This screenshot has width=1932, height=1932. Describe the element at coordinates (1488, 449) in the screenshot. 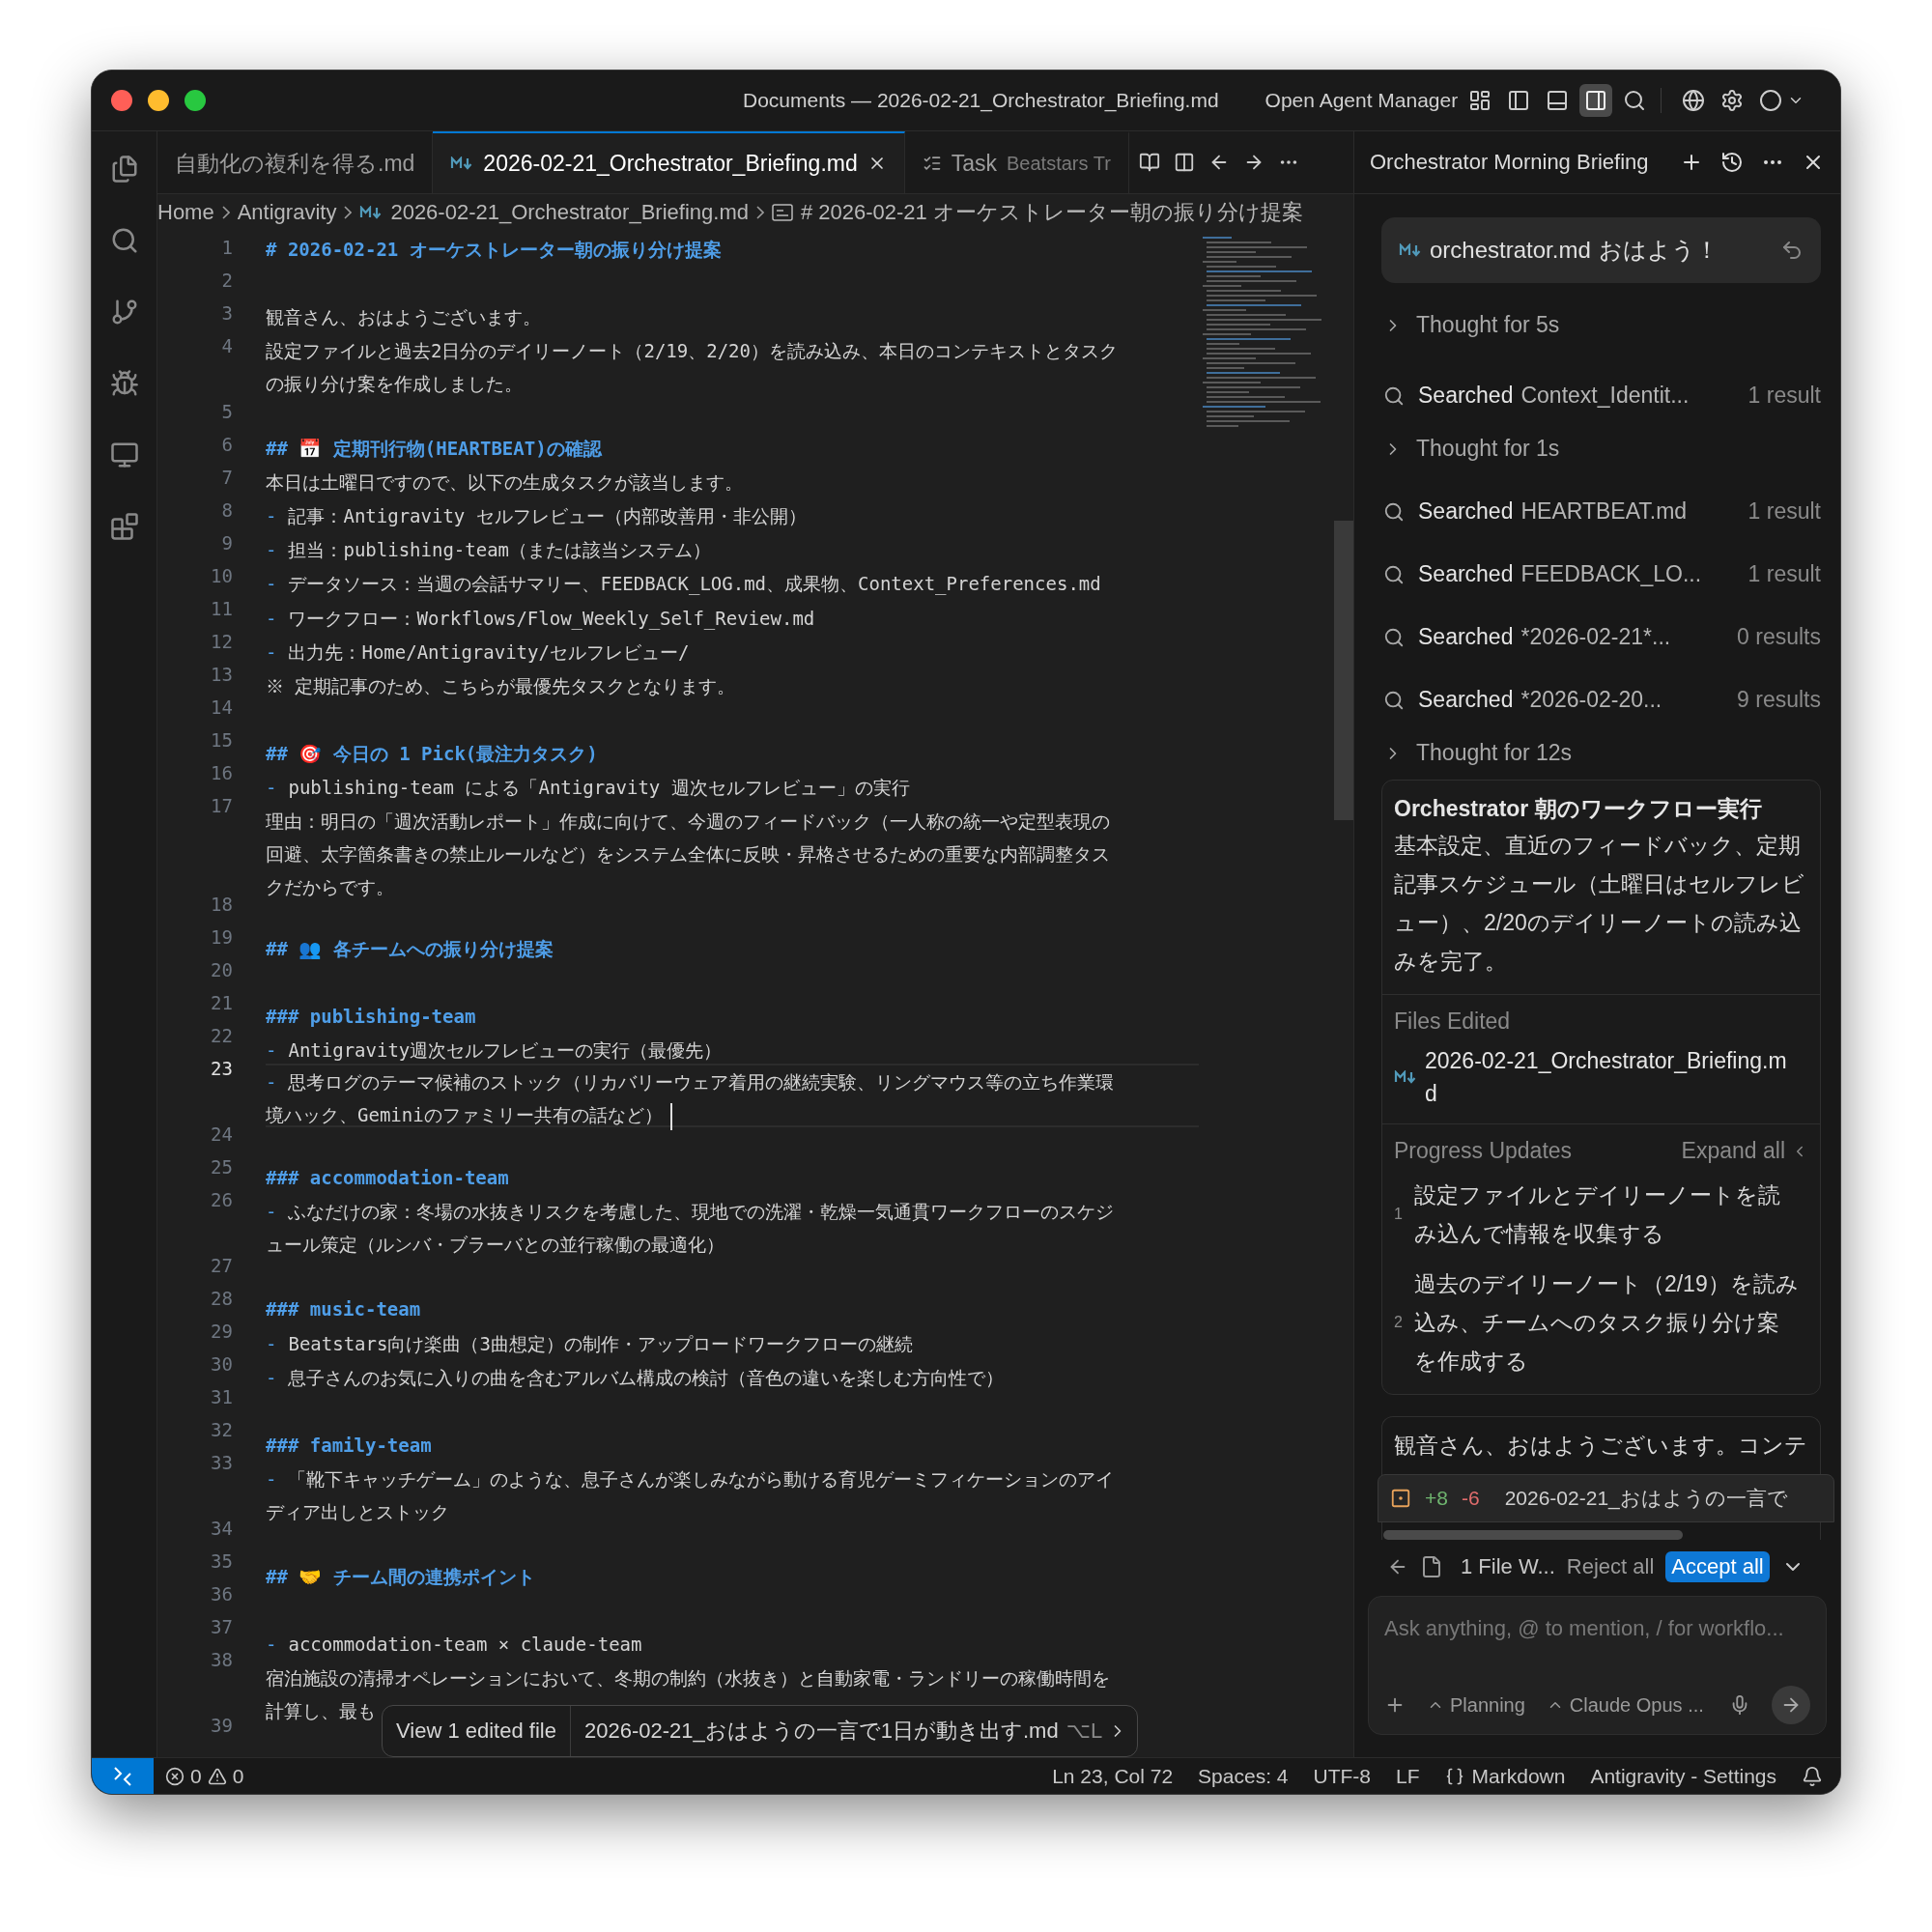

I see `thought-toggle: Thought for 1s` at that location.